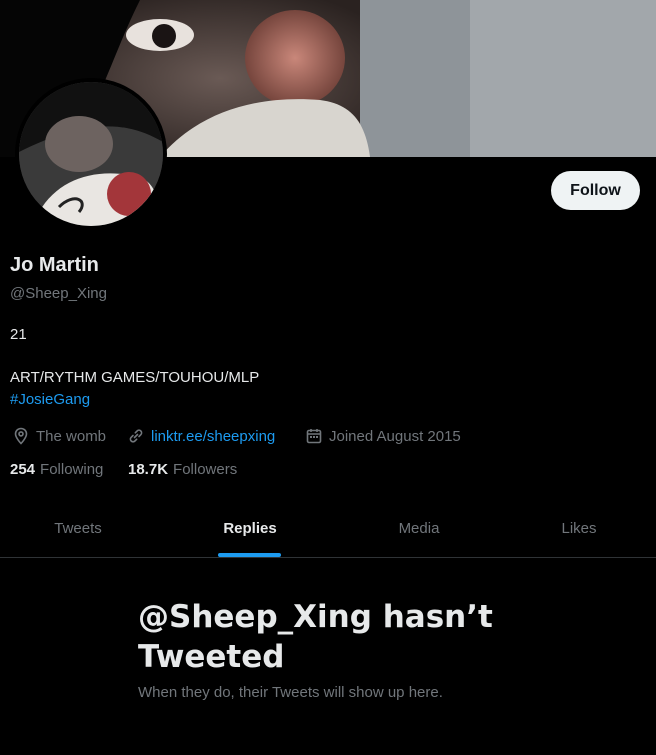  I want to click on bio-line-interests: ART/RYTHM GAMES/TOUHOU/MLP, so click(135, 377).